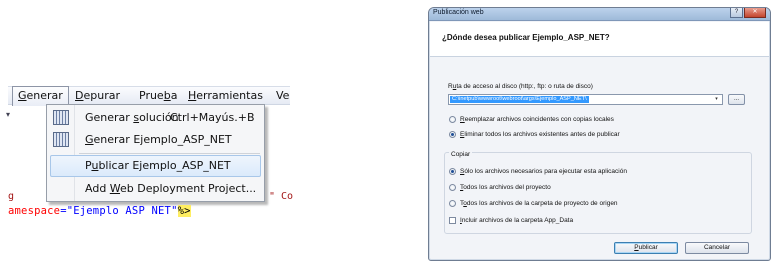  Describe the element at coordinates (40, 96) in the screenshot. I see `menu-generar: Generar` at that location.